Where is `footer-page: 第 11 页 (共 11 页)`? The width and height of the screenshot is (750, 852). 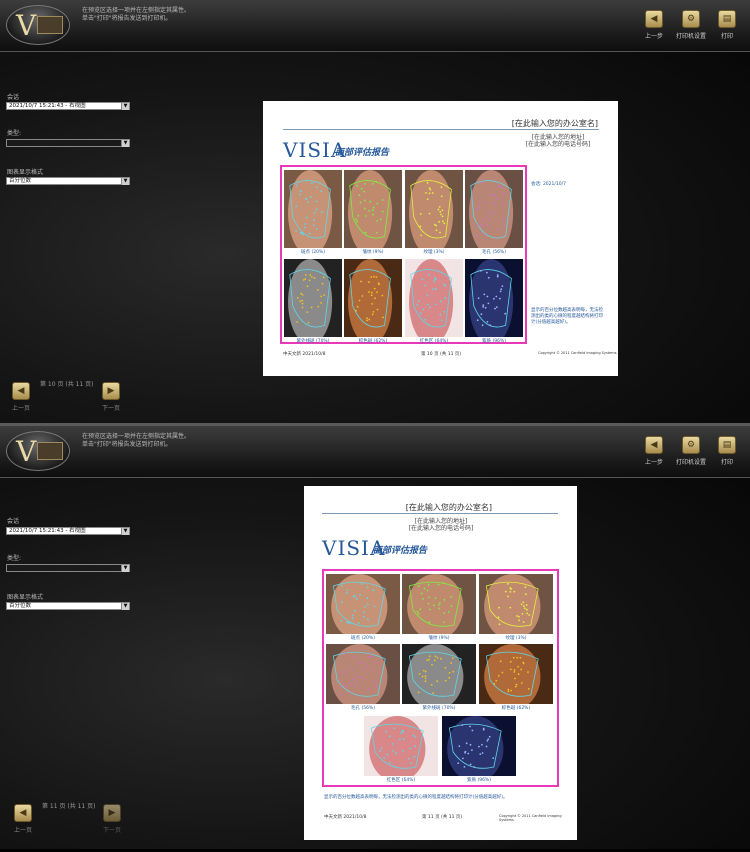
footer-page: 第 11 页 (共 11 页) is located at coordinates (442, 817).